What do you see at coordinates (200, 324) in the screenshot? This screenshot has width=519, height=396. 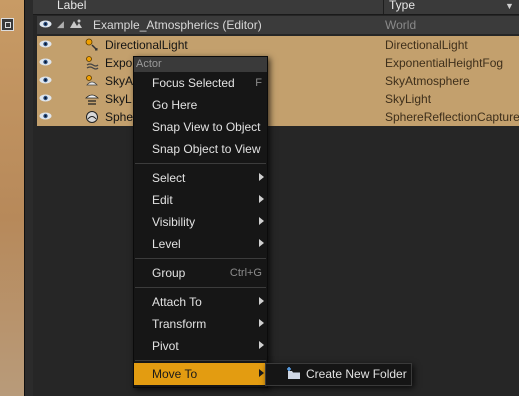 I see `menu-item-transform: Transform` at bounding box center [200, 324].